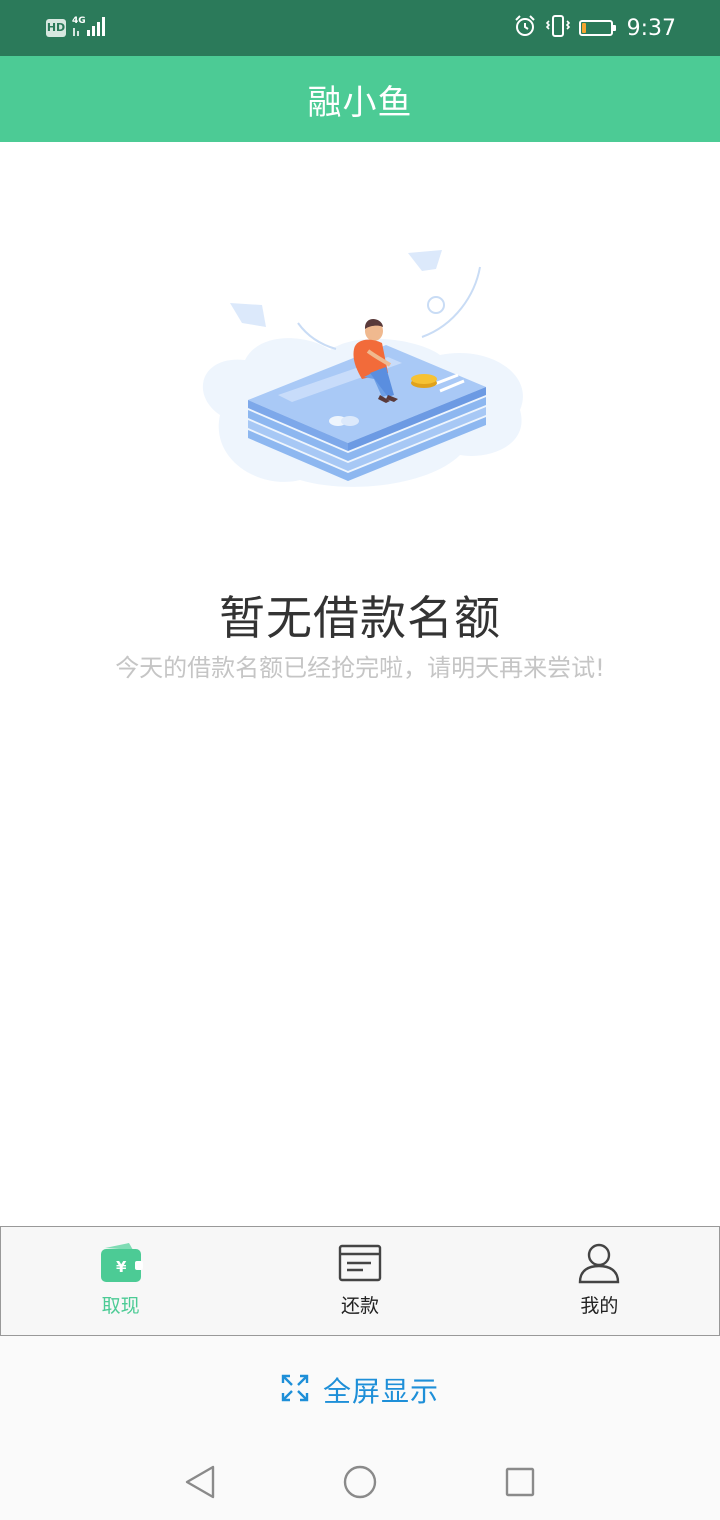  I want to click on bill-icon, so click(360, 1263).